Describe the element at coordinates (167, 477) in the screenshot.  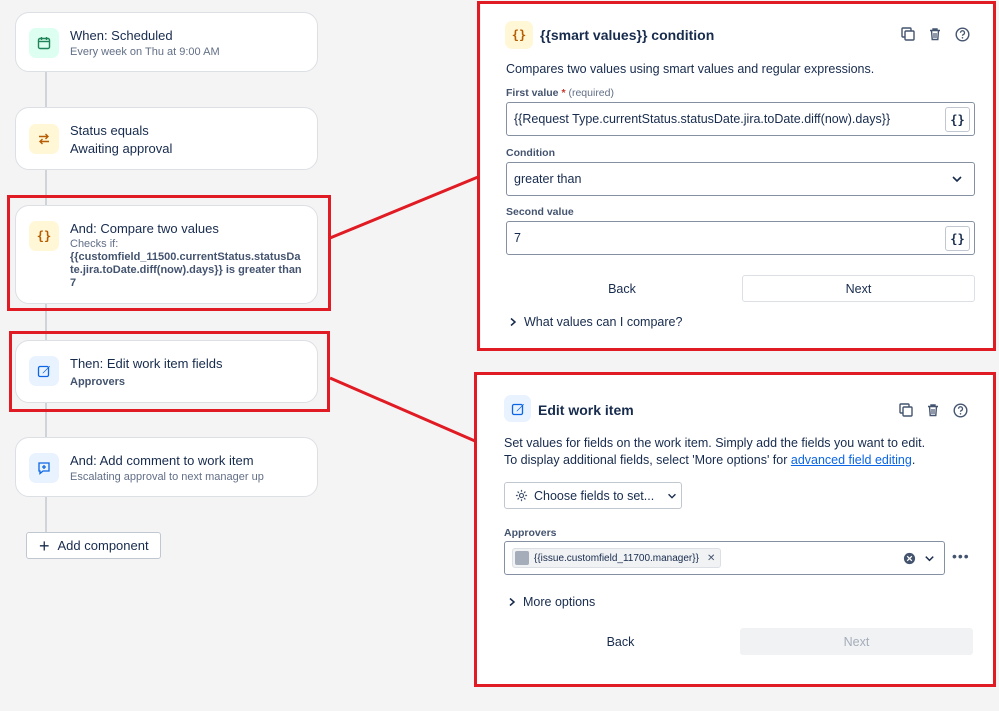
I see `node-subtitle: Escalating approval to next manager up` at that location.